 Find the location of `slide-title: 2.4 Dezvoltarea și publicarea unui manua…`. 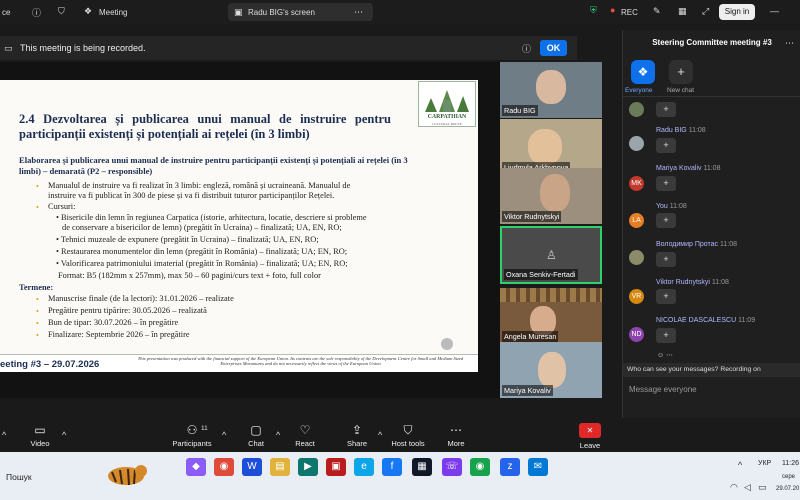

slide-title: 2.4 Dezvoltarea și publicarea unui manua… is located at coordinates (205, 126).